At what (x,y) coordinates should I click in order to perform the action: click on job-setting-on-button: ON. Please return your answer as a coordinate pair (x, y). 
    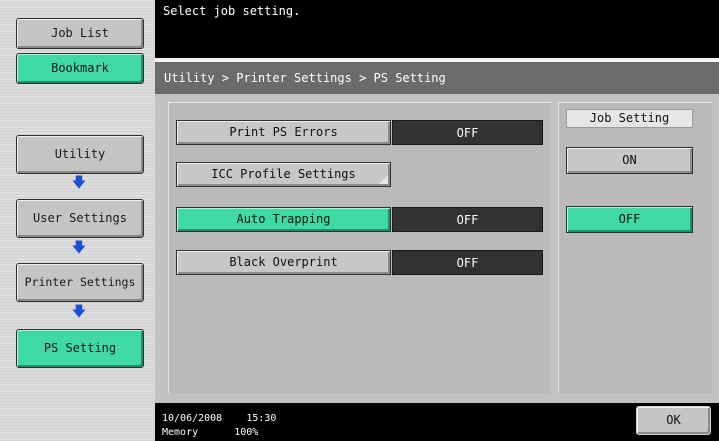
    Looking at the image, I should click on (629, 160).